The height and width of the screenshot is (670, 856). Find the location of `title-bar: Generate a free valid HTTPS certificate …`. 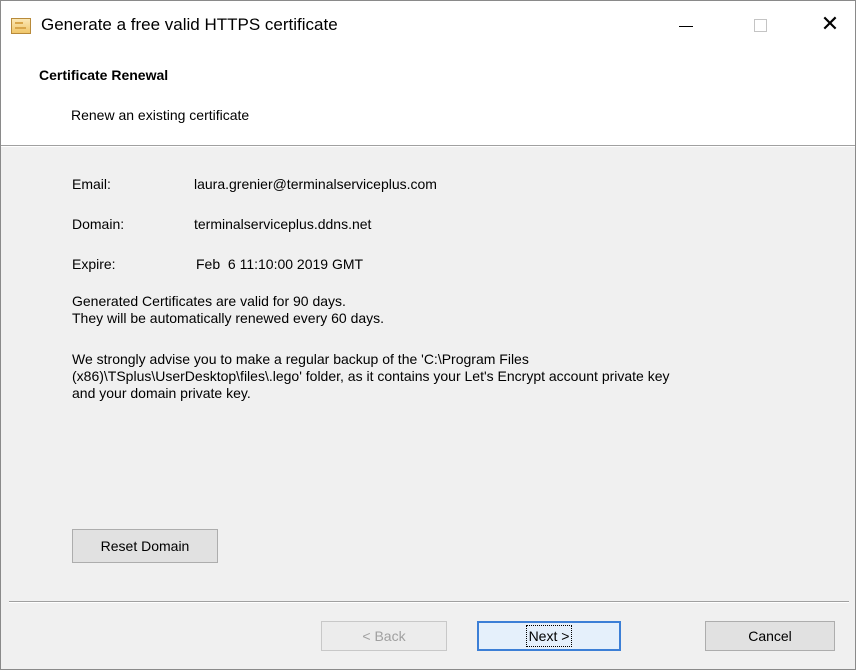

title-bar: Generate a free valid HTTPS certificate … is located at coordinates (428, 25).